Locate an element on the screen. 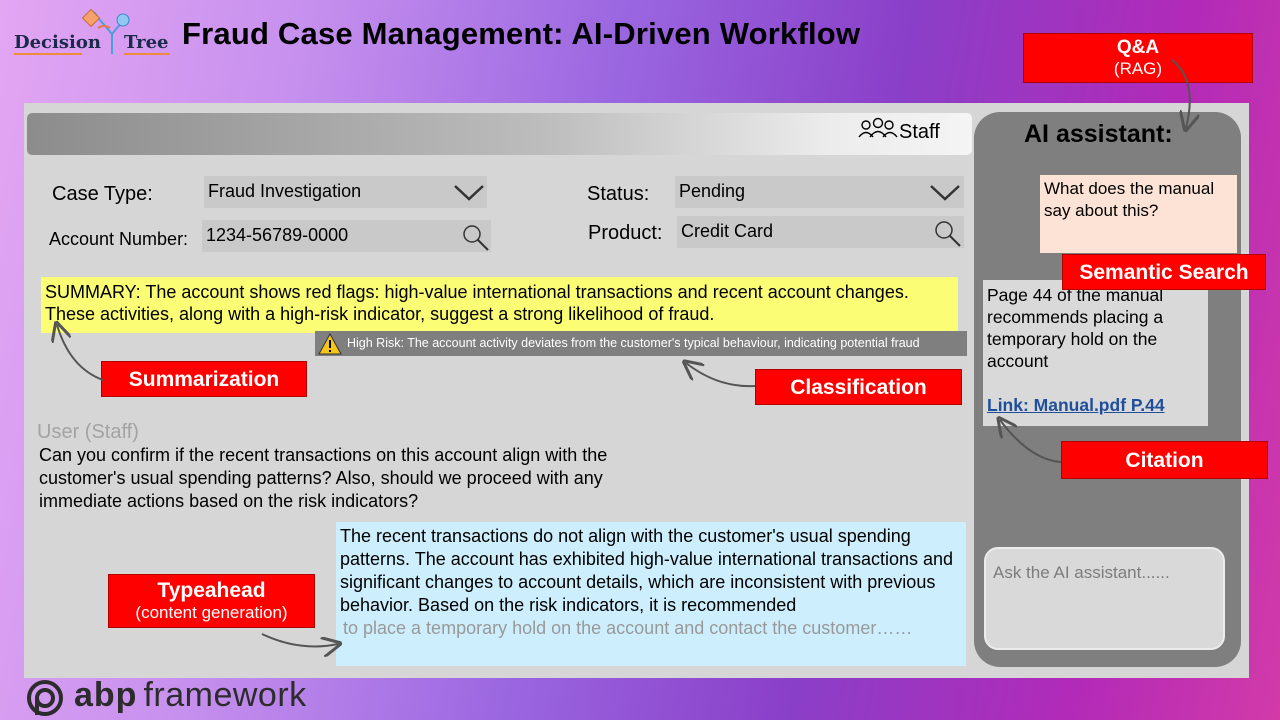  product-label: Product: is located at coordinates (625, 233).